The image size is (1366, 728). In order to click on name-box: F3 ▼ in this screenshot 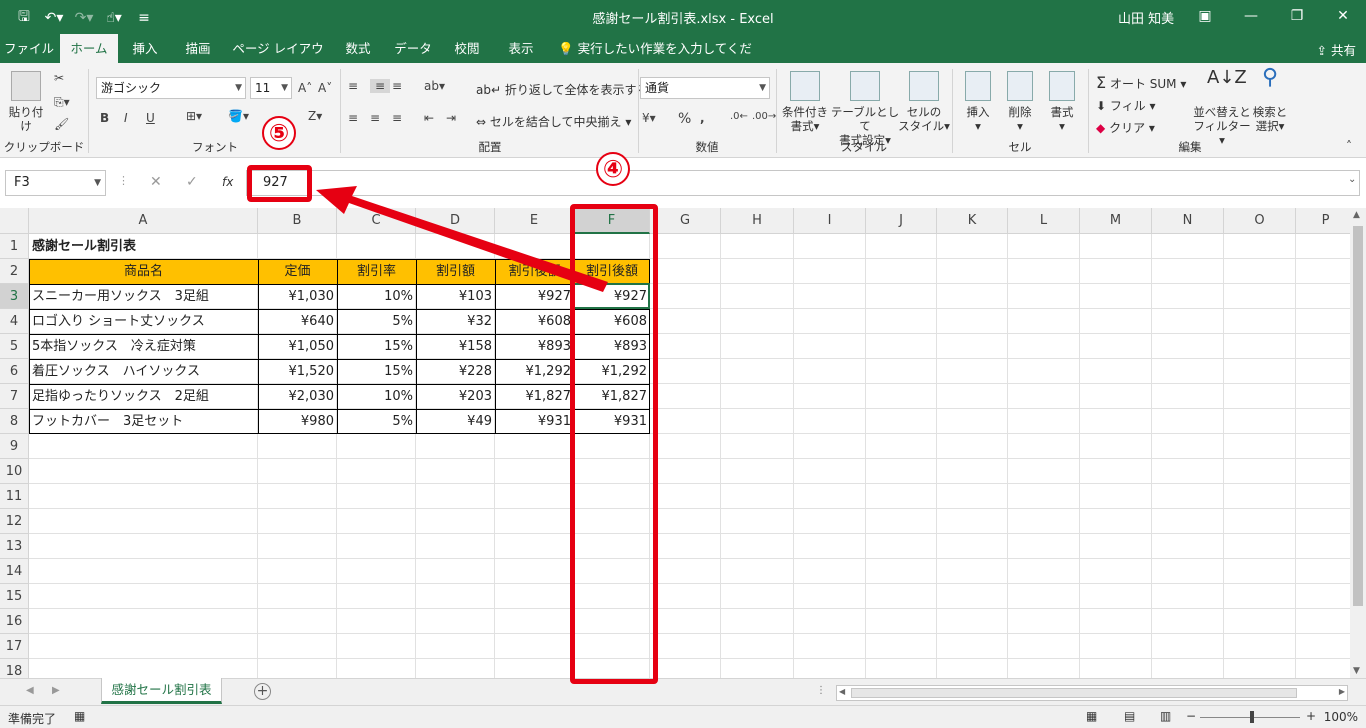, I will do `click(55, 183)`.